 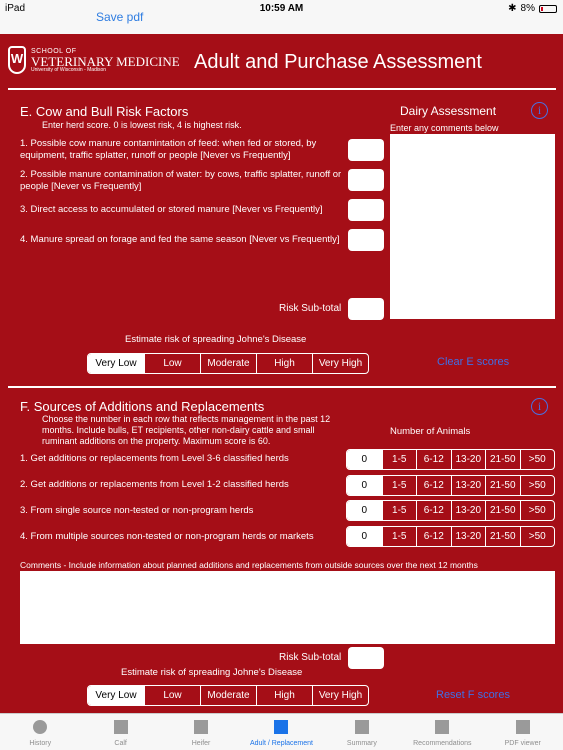 What do you see at coordinates (448, 111) in the screenshot?
I see `dairy-assessment-title: Dairy Assessment` at bounding box center [448, 111].